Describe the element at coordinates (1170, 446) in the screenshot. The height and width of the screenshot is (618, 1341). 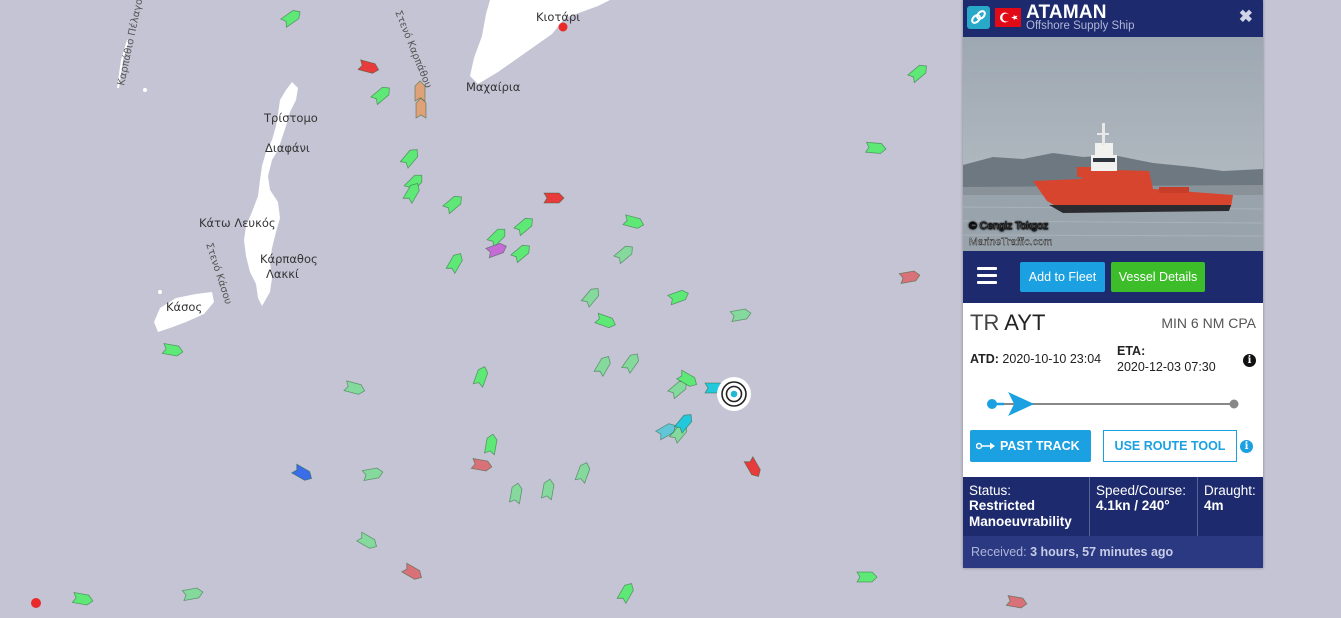
I see `route-tool-button: USE ROUTE TOOL` at that location.